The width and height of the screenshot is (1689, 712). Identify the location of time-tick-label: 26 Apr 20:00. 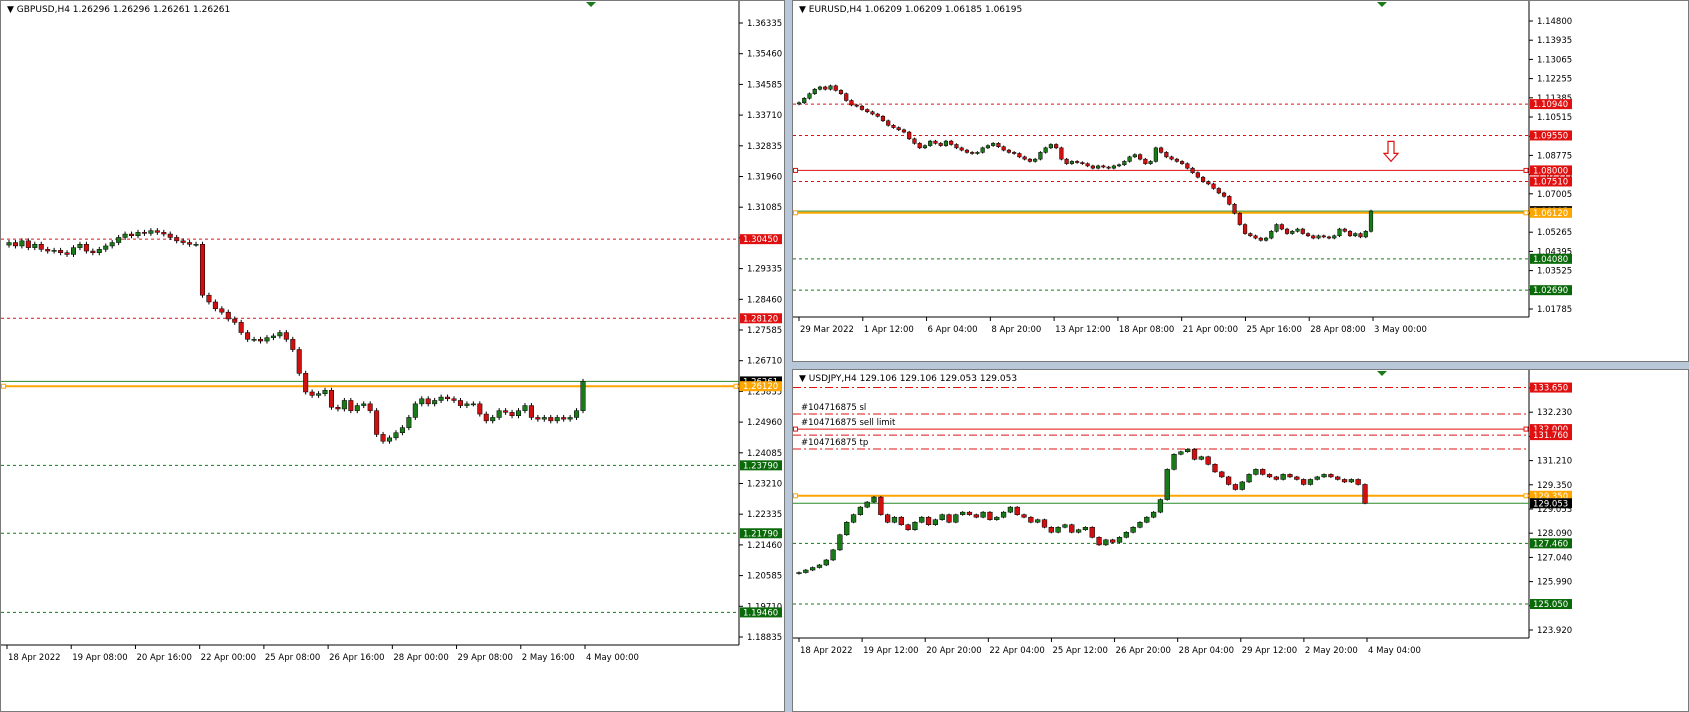
(1143, 651).